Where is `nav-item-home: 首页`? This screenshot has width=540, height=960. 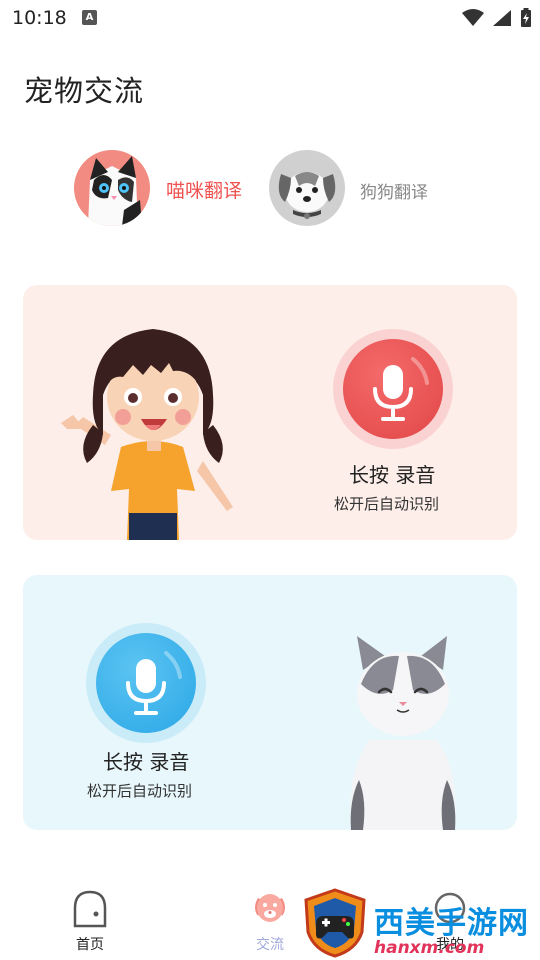
nav-item-home: 首页 is located at coordinates (90, 923).